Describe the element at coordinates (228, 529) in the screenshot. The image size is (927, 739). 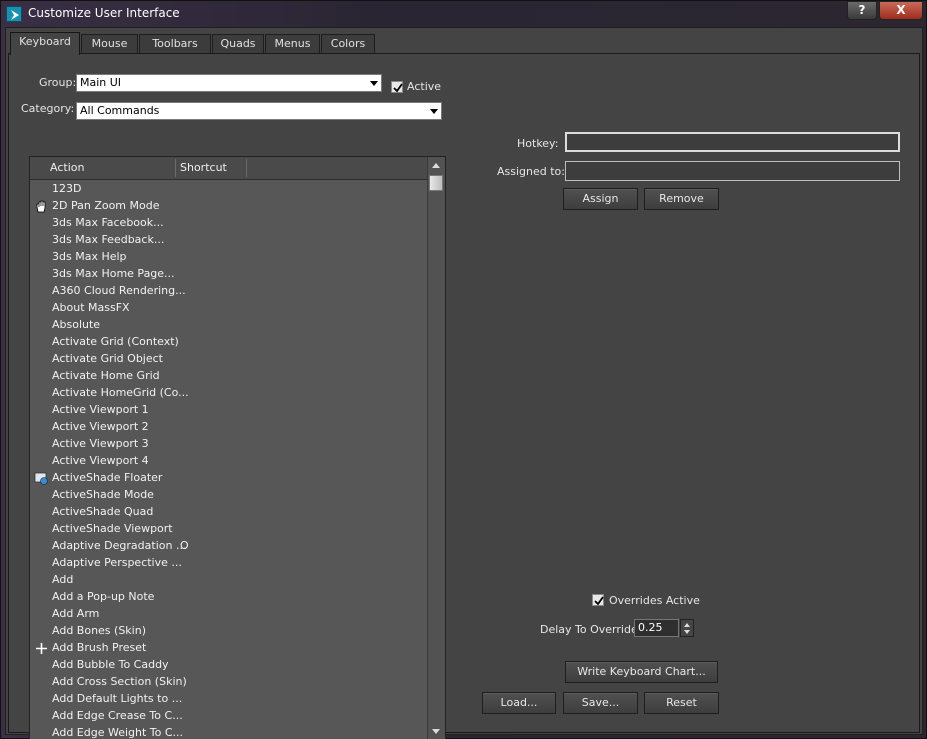
I see `list-item: ActiveShade Viewport` at that location.